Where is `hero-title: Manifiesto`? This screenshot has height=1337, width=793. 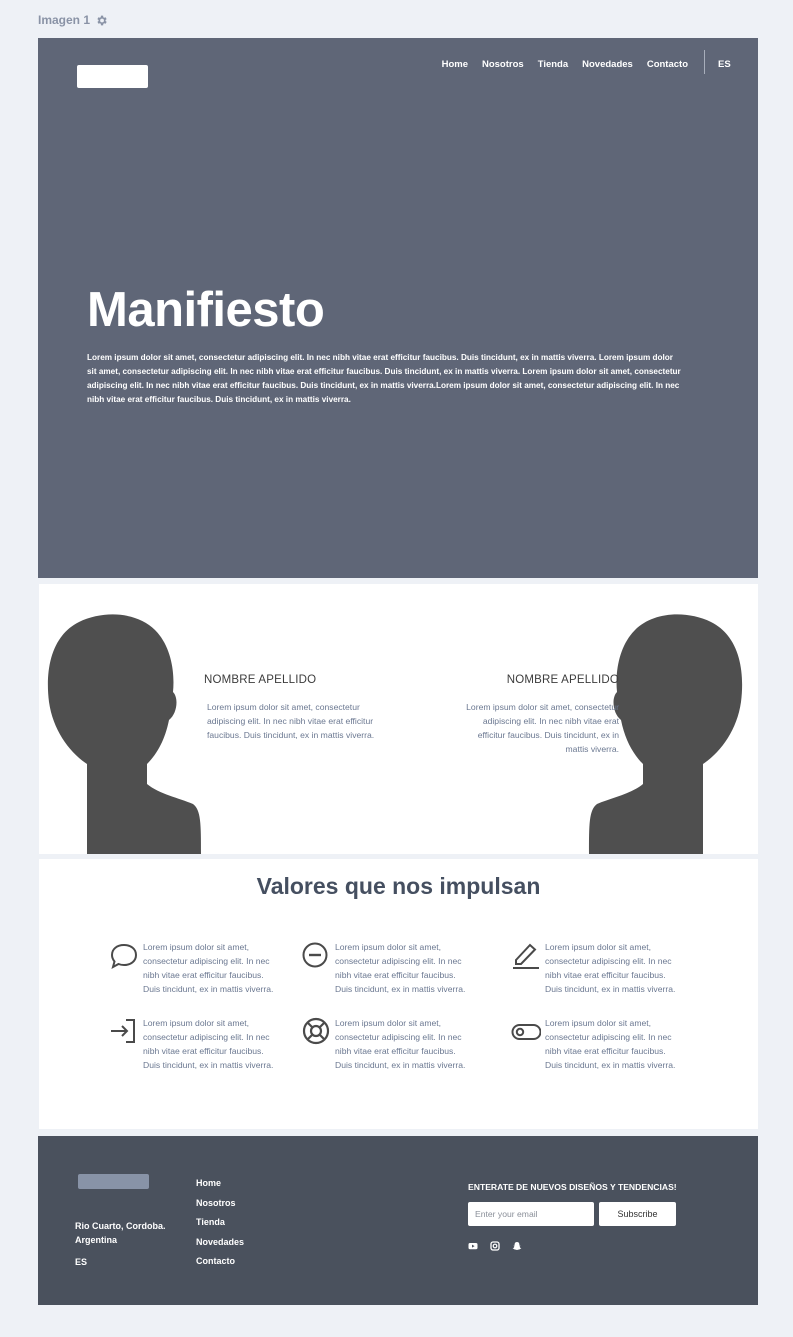
hero-title: Manifiesto is located at coordinates (206, 310).